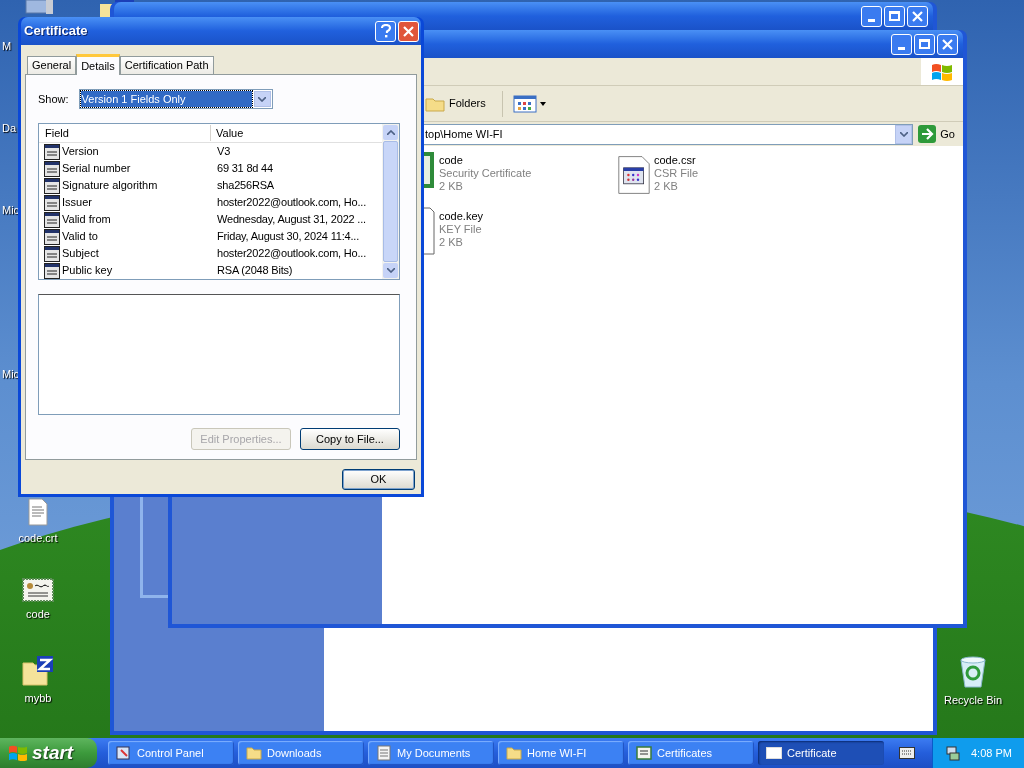  I want to click on folders-button: Folders, so click(458, 103).